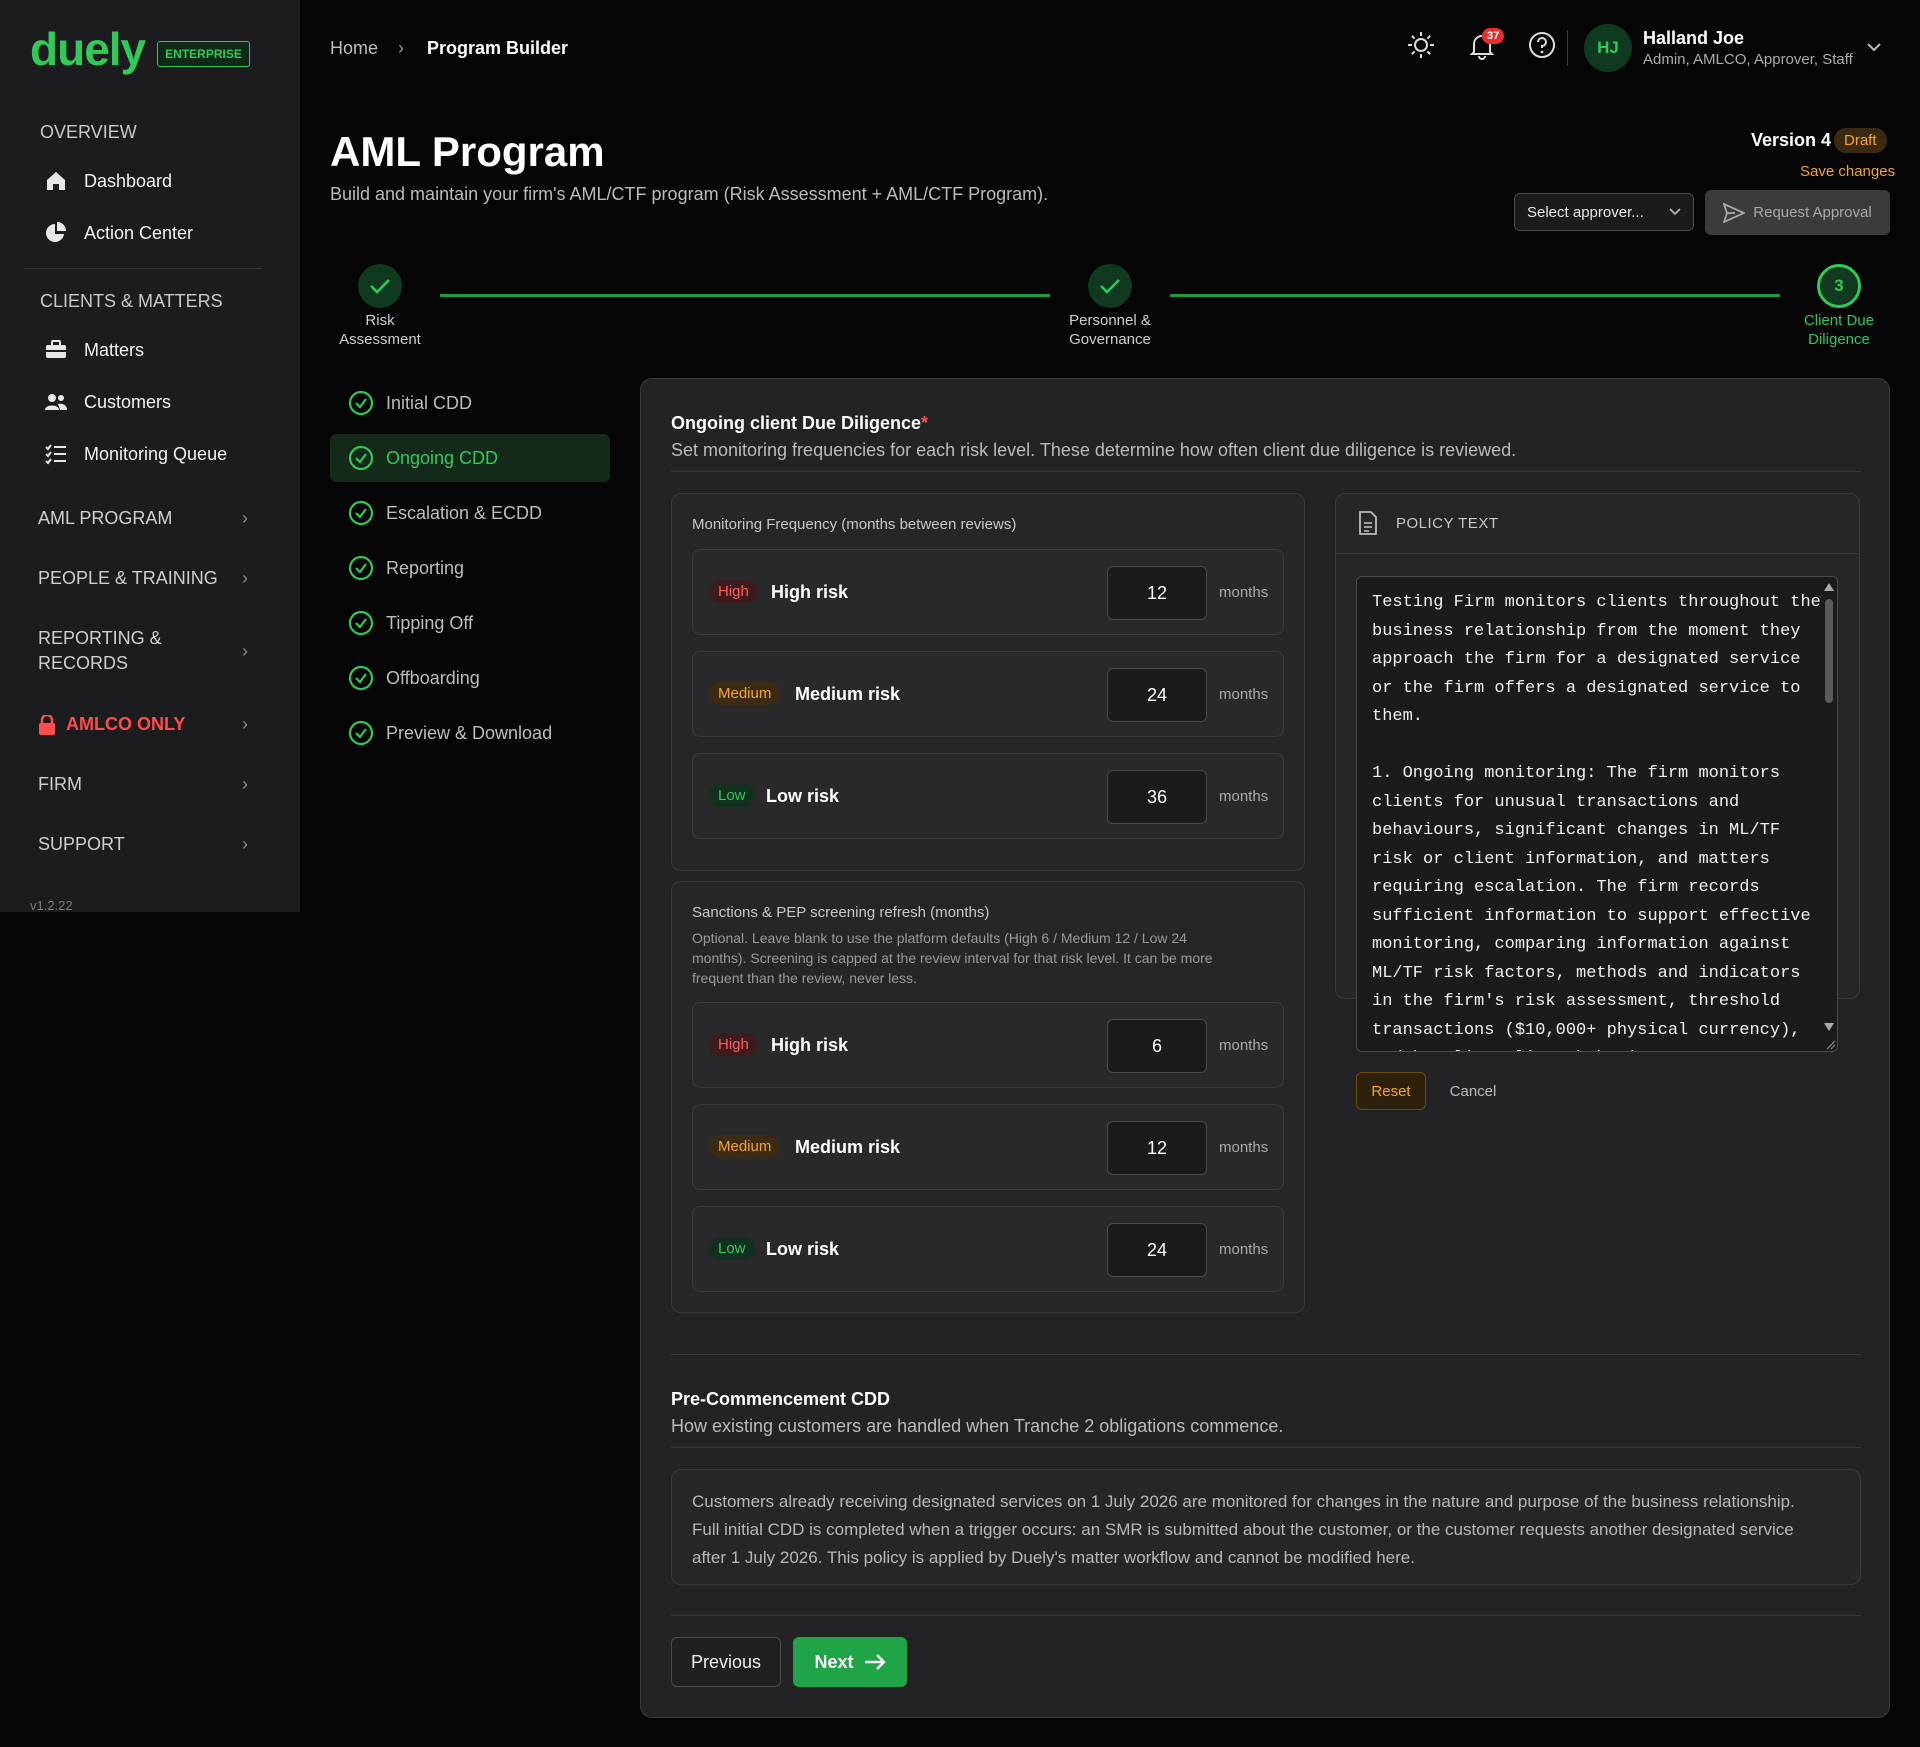  What do you see at coordinates (81, 844) in the screenshot?
I see `sidebar-group-label: SUPPORT` at bounding box center [81, 844].